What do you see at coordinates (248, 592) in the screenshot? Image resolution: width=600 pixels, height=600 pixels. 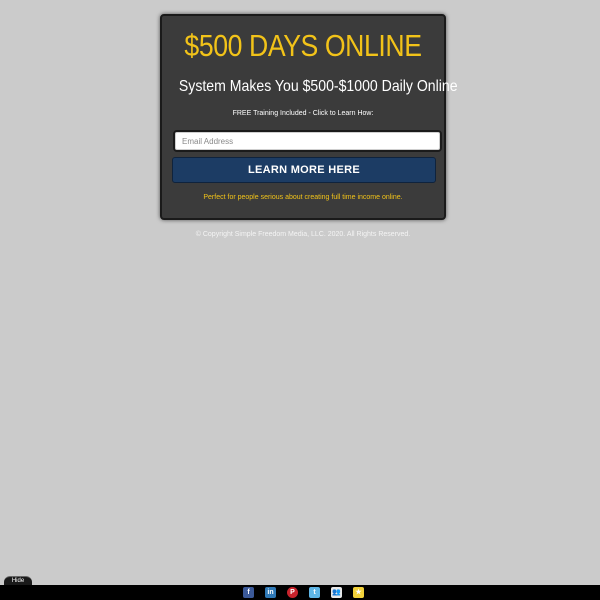 I see `facebook-icon: f` at bounding box center [248, 592].